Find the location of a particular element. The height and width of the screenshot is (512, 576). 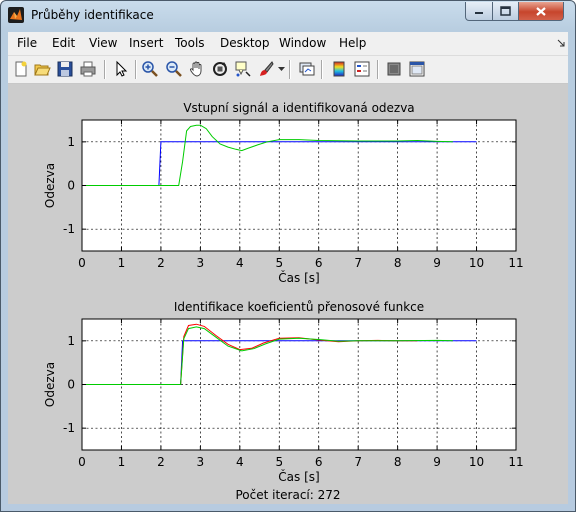

chart-title: Vstupní signál a identifikovaná odezva is located at coordinates (298, 108).